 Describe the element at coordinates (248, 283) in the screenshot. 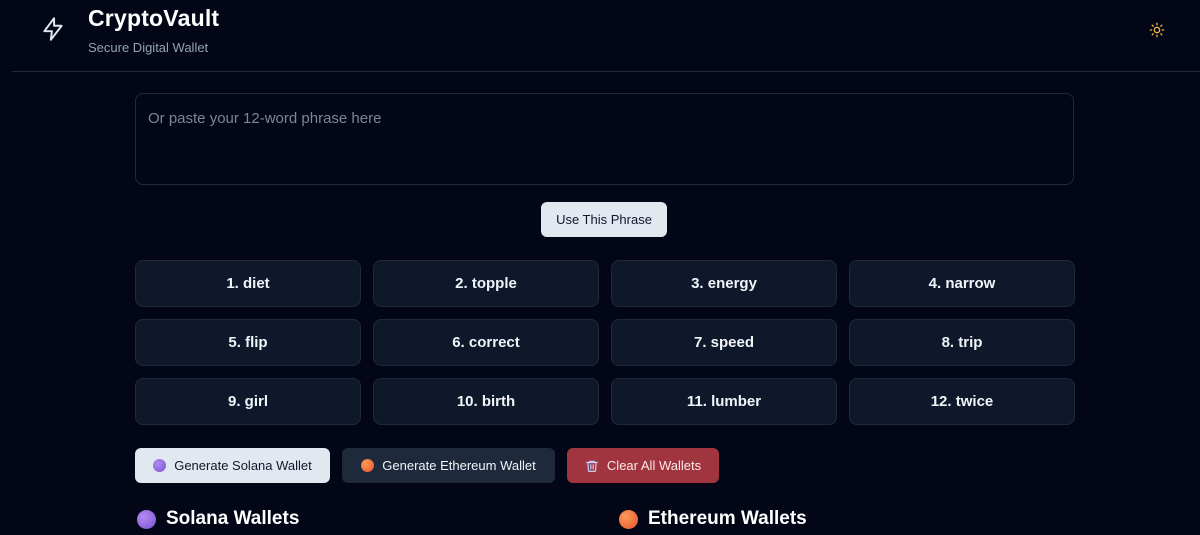

I see `mnemonic-word: 1. diet` at that location.